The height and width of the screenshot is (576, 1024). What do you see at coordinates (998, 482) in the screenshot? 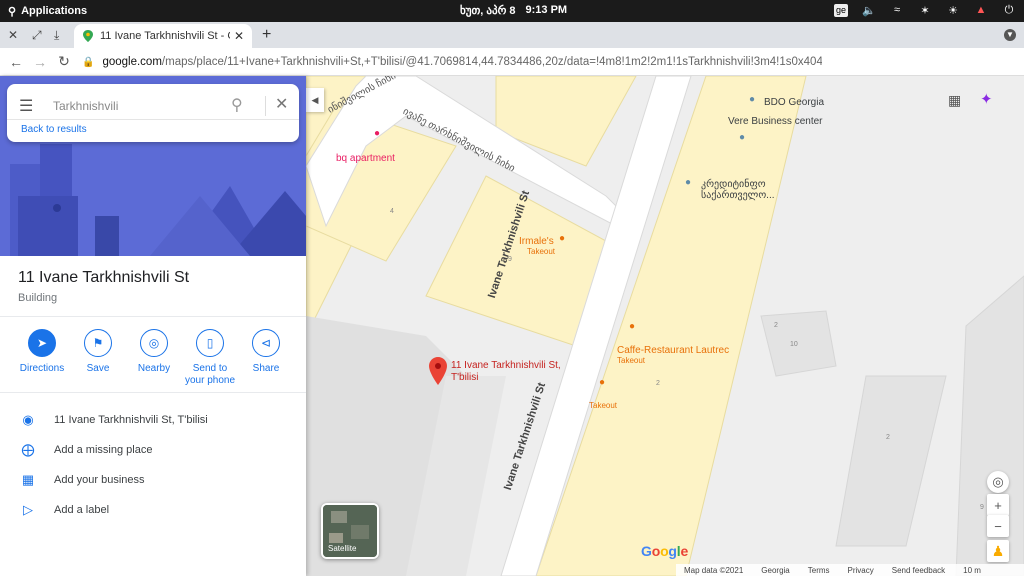
I see `my-location-icon: ◎` at bounding box center [998, 482].